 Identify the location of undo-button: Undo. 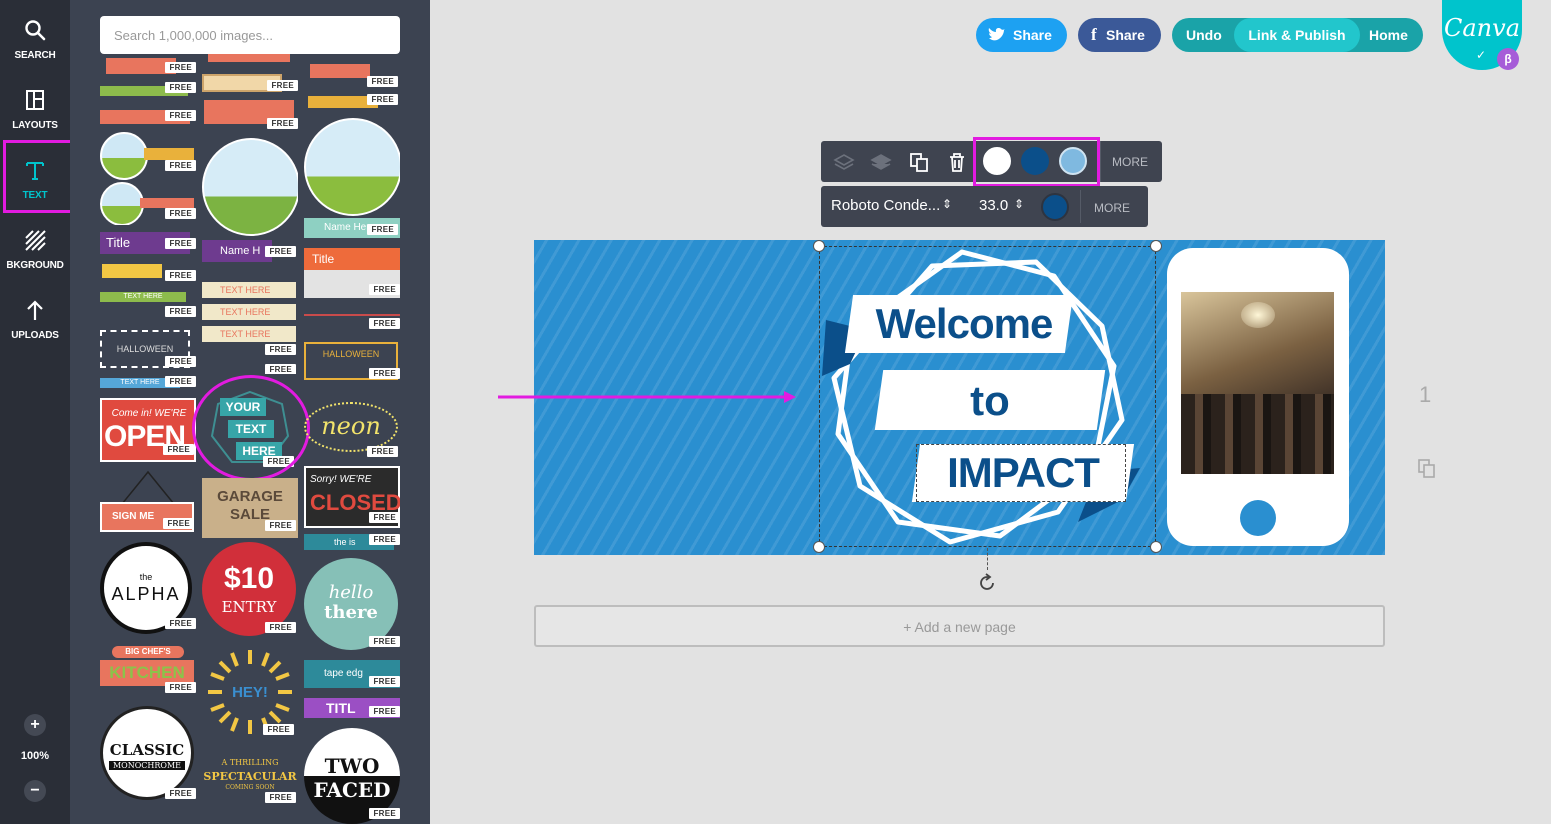
(1204, 35).